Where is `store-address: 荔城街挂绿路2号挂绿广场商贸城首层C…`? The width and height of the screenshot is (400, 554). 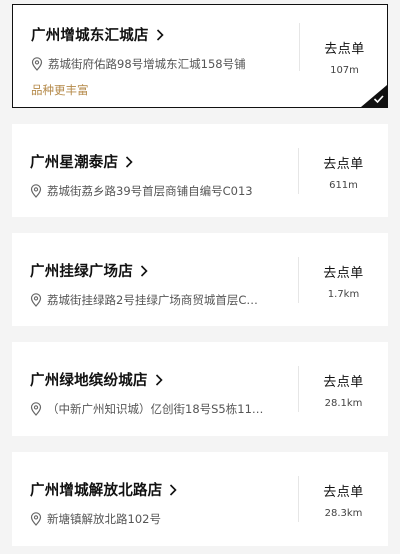
store-address: 荔城街挂绿路2号挂绿广场商贸城首层C… is located at coordinates (152, 300).